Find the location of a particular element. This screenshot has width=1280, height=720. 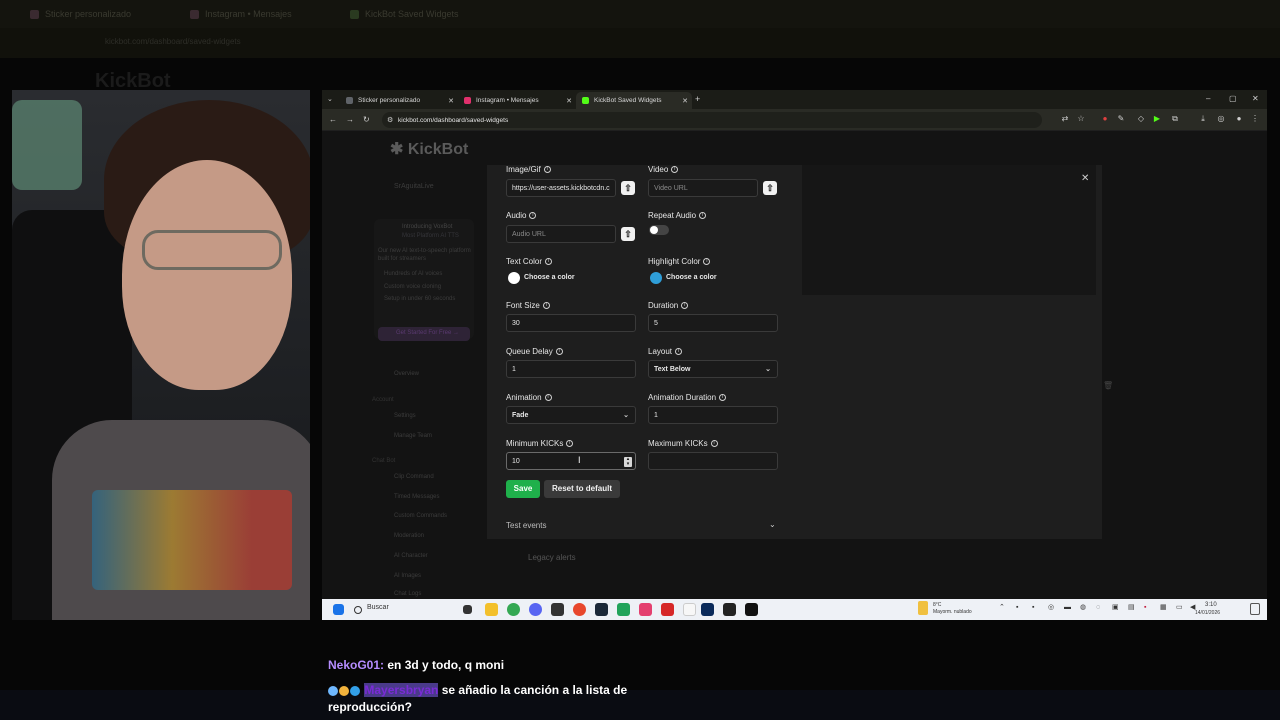

new-tab-button: + is located at coordinates (697, 99).